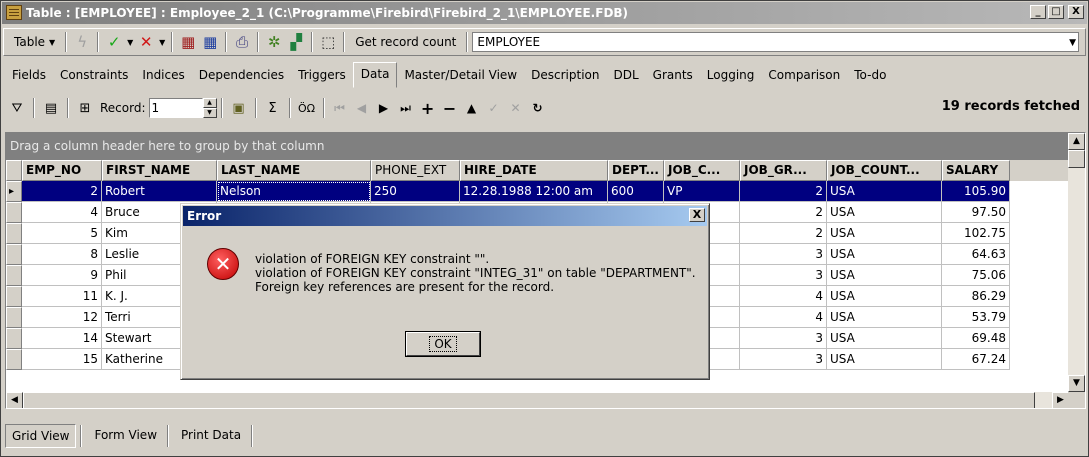 The height and width of the screenshot is (457, 1089). I want to click on edit-record-icon: ▲, so click(472, 108).